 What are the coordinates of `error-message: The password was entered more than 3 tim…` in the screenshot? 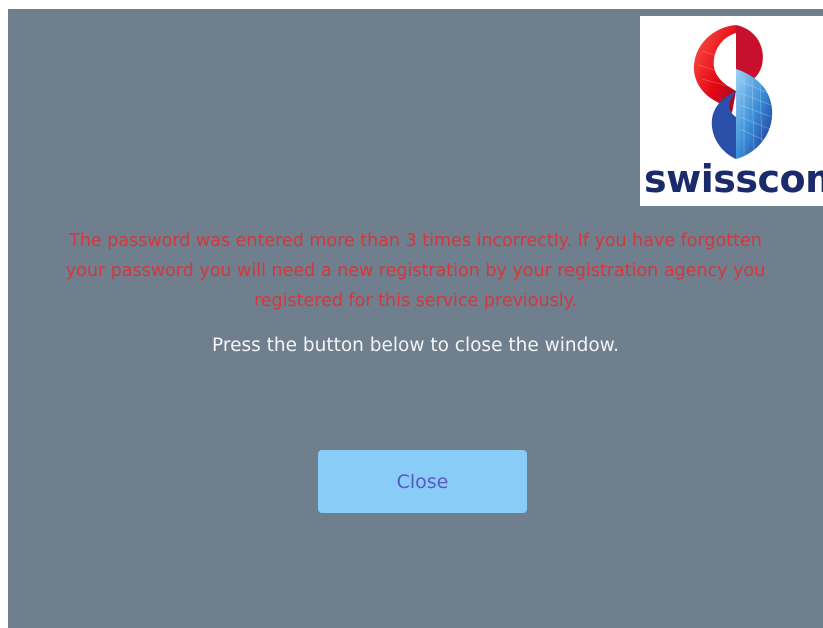 It's located at (415, 271).